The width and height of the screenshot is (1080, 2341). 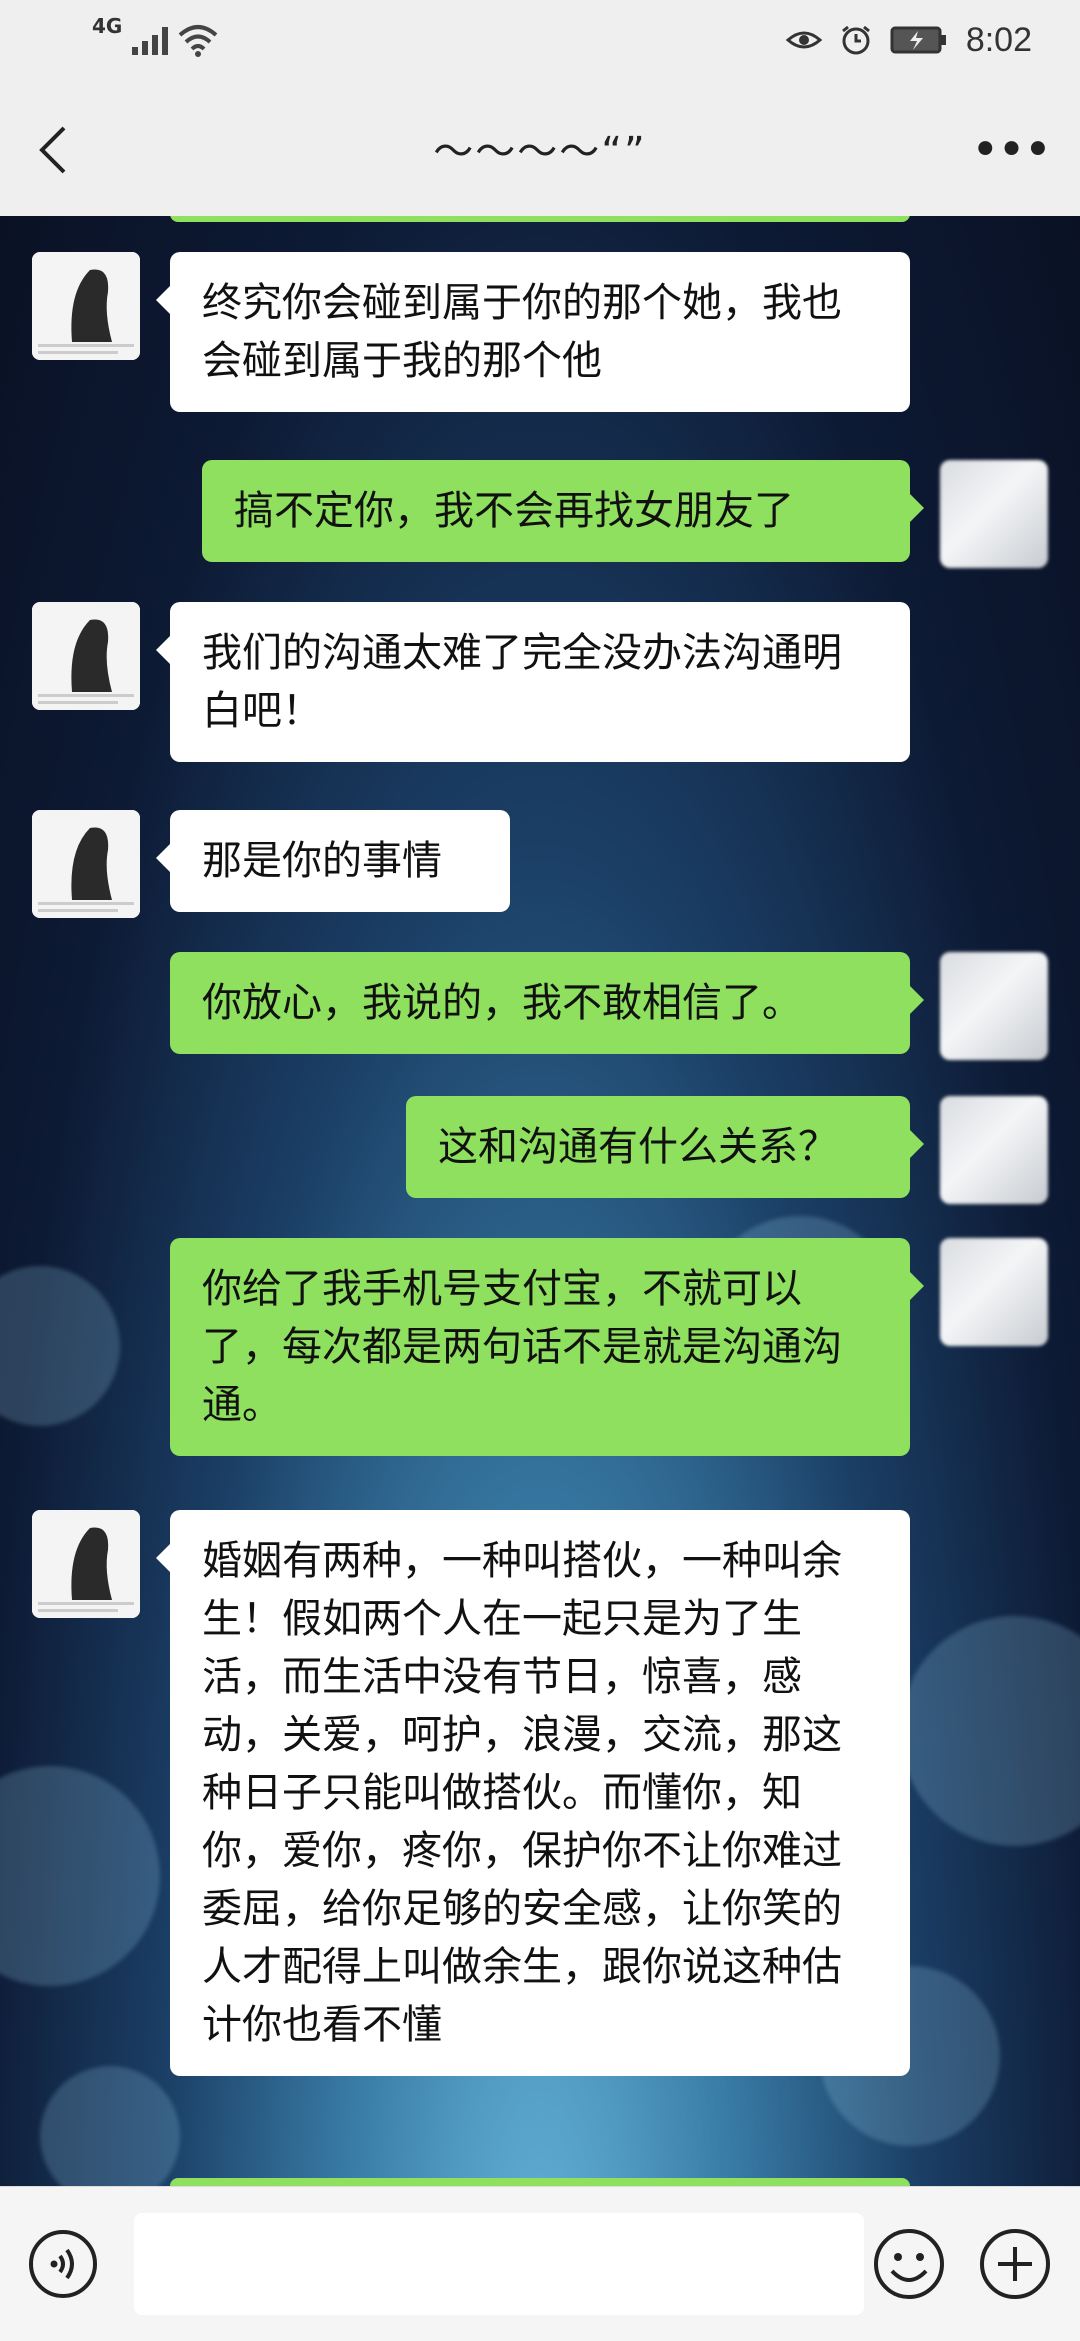 I want to click on message-bubble-outgoing: 你给了我手机号支付宝，不就可以了，每次都是两句话不是就是沟通沟通。, so click(x=547, y=1347).